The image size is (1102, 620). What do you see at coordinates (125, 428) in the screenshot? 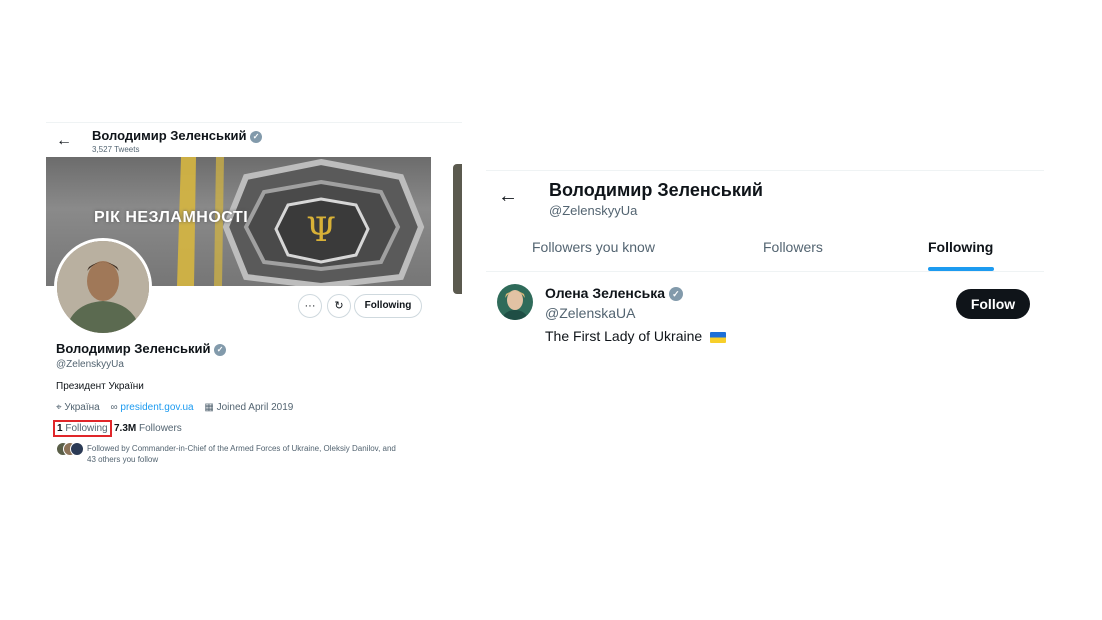
I see `followers-count: 7.3M` at bounding box center [125, 428].